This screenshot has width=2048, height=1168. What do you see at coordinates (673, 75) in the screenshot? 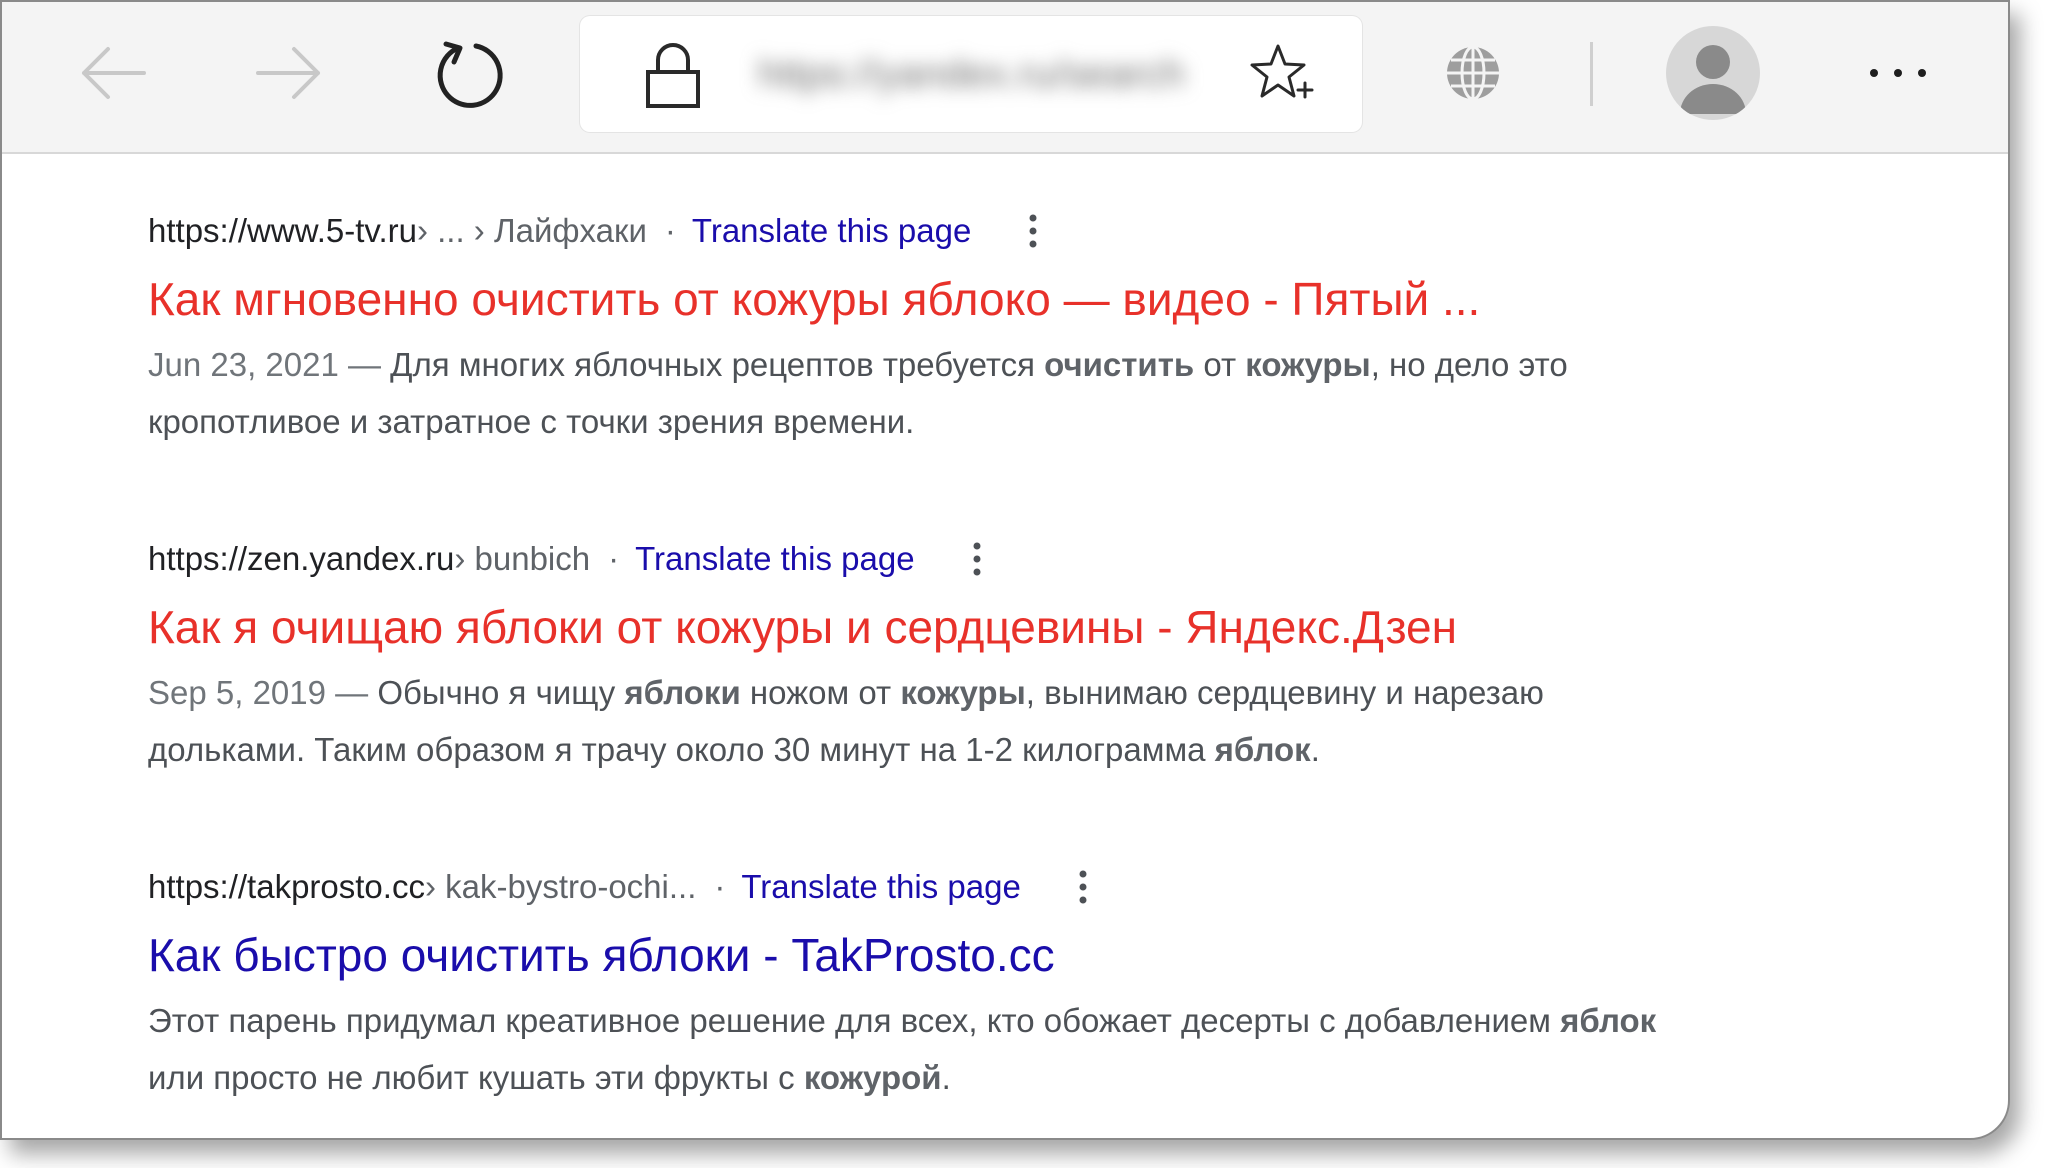
I see `lock-icon` at bounding box center [673, 75].